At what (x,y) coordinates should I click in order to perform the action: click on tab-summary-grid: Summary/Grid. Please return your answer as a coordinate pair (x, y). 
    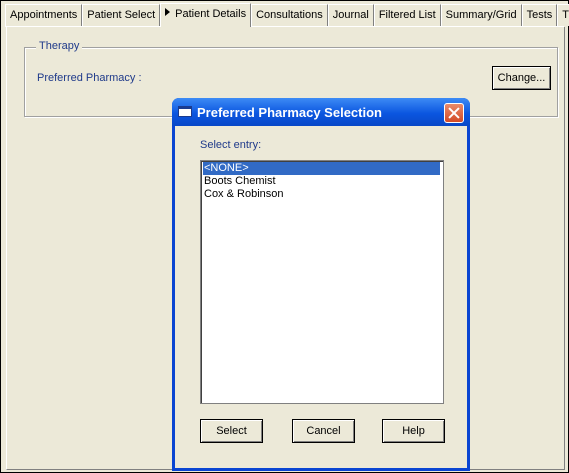
    Looking at the image, I should click on (481, 15).